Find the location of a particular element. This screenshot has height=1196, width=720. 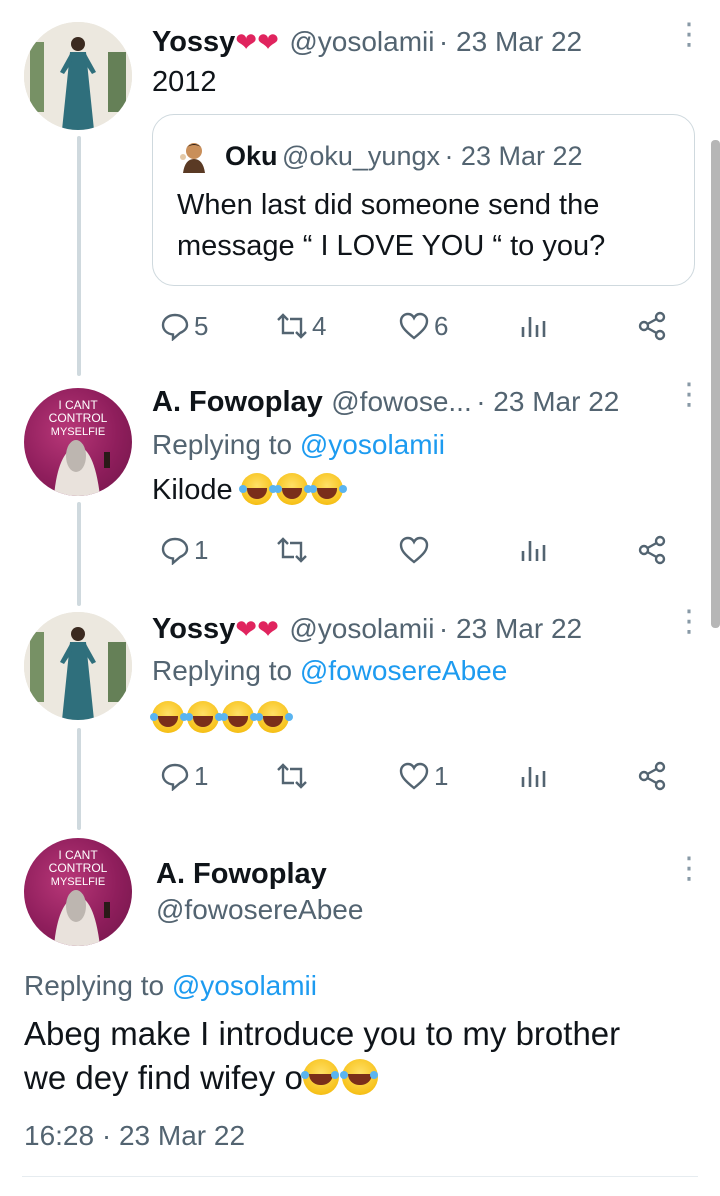

tweet-actions: 1 1 is located at coordinates (412, 776).